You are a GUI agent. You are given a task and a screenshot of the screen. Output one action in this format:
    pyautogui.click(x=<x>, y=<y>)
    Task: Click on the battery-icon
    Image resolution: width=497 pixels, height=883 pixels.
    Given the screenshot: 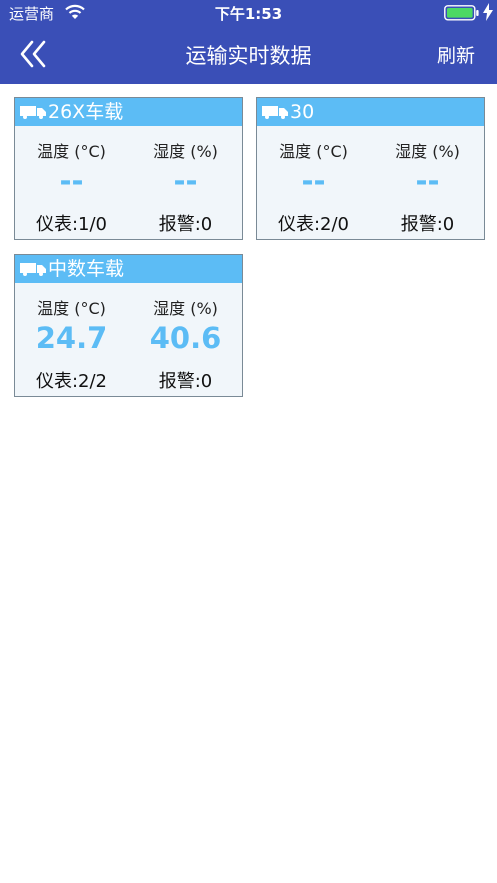 What is the action you would take?
    pyautogui.click(x=461, y=13)
    